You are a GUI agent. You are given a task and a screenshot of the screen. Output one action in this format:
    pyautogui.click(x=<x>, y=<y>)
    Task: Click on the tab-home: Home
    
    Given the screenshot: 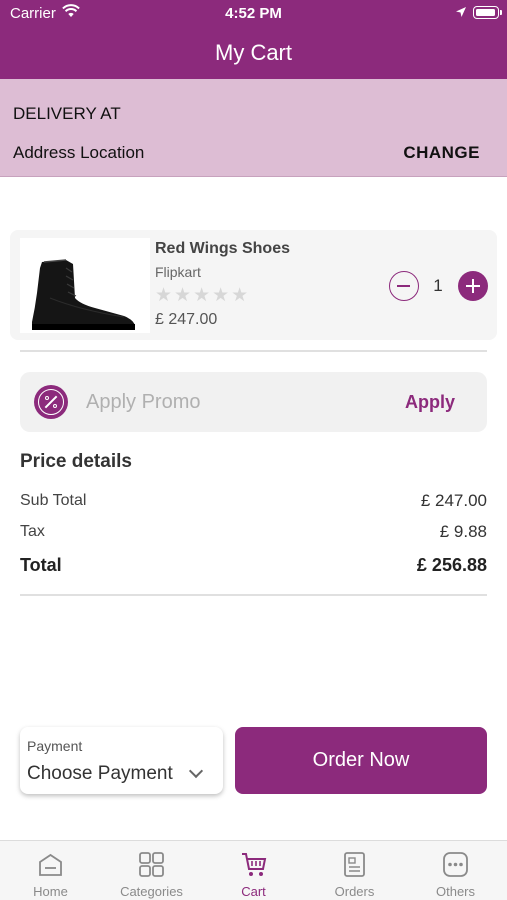 What is the action you would take?
    pyautogui.click(x=50, y=870)
    